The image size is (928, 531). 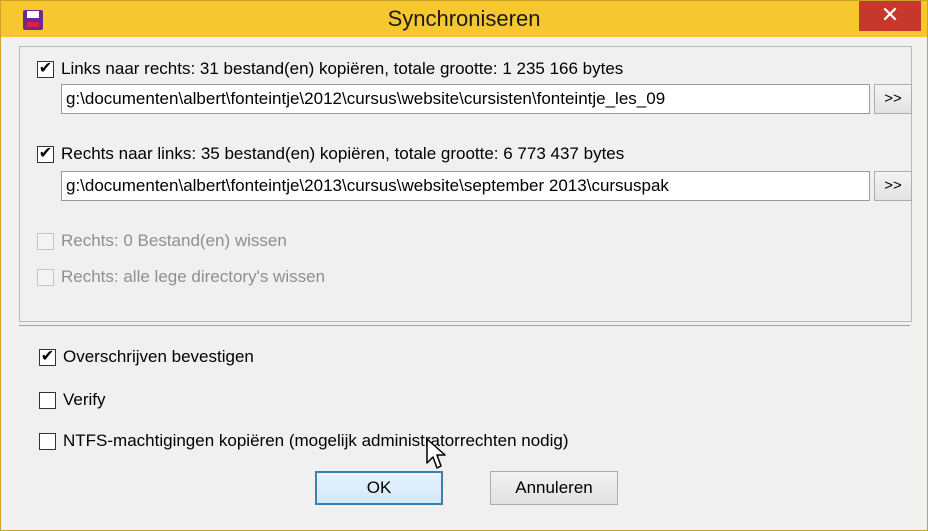 What do you see at coordinates (47, 441) in the screenshot?
I see `ntfs-permissions-checkbox` at bounding box center [47, 441].